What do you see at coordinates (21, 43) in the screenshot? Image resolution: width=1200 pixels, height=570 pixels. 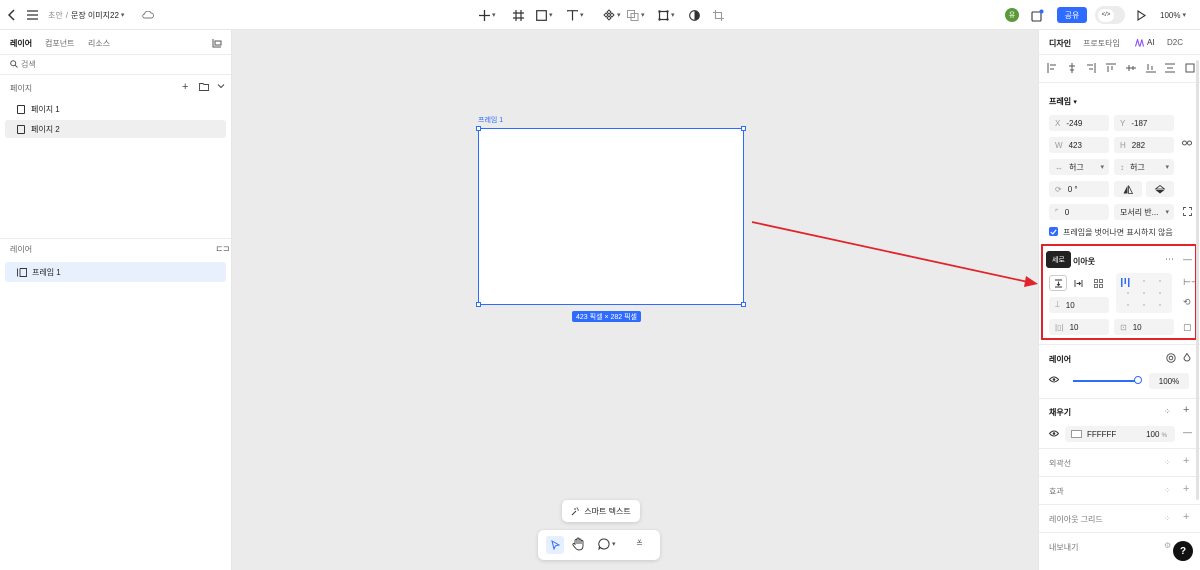 I see `tab-layers: 레이어` at bounding box center [21, 43].